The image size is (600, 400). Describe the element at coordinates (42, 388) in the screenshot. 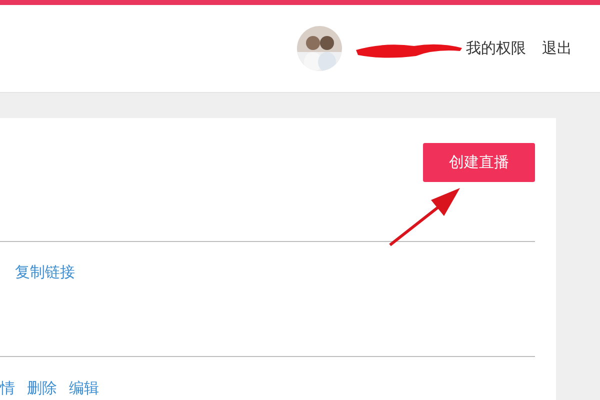

I see `action-link: 删除` at that location.